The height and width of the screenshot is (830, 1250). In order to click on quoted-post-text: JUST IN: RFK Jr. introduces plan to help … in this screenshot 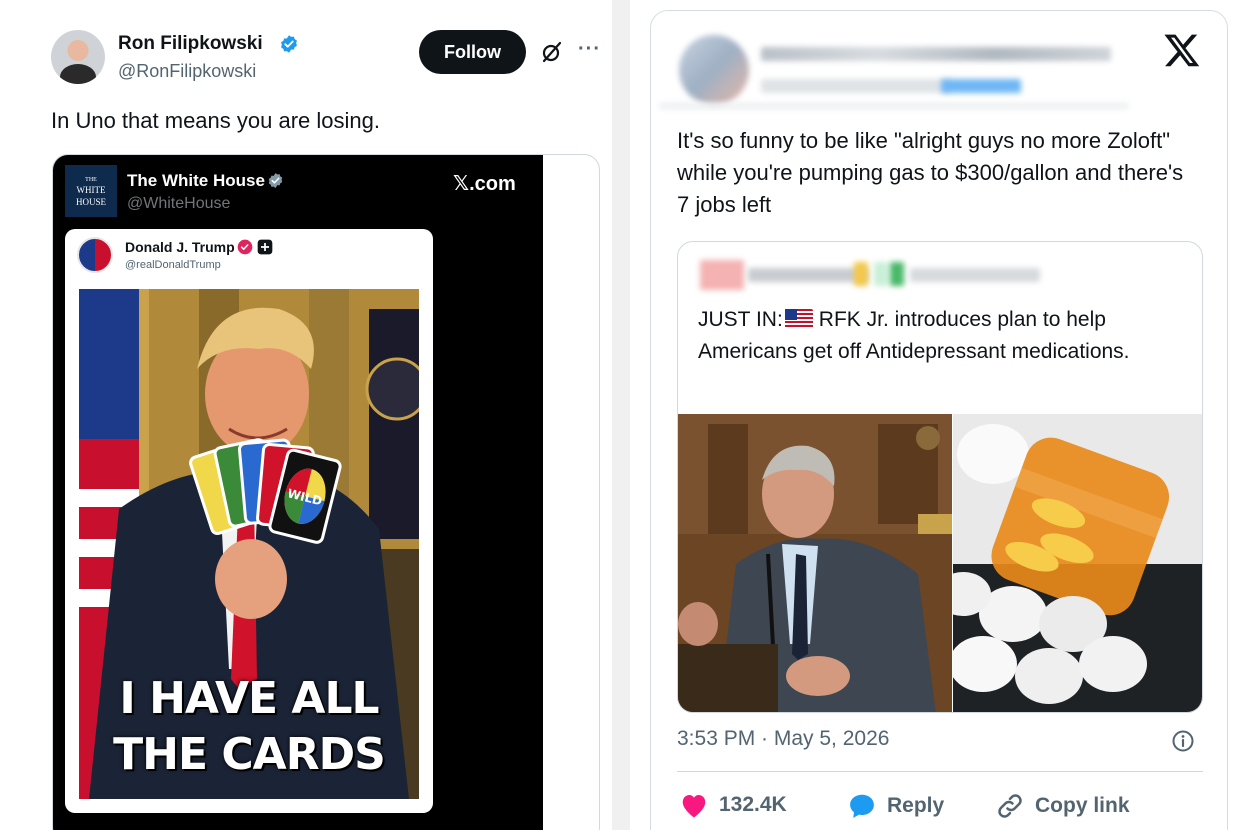, I will do `click(943, 336)`.